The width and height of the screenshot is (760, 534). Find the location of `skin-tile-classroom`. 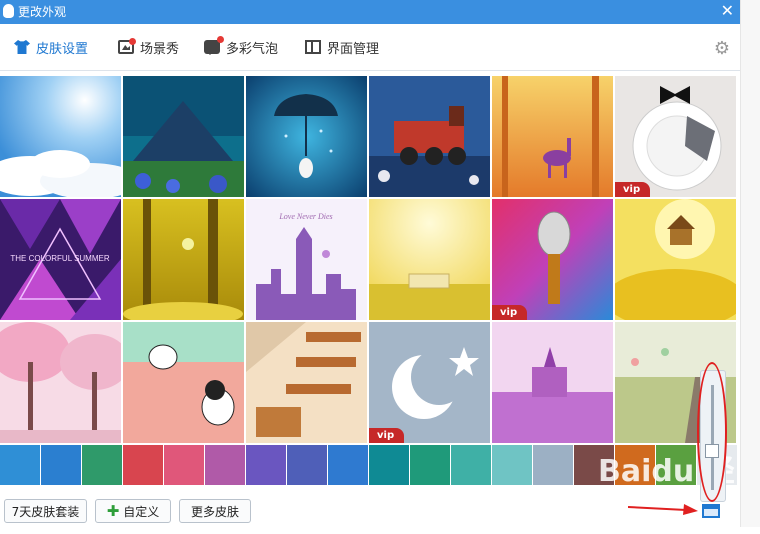

skin-tile-classroom is located at coordinates (306, 382).